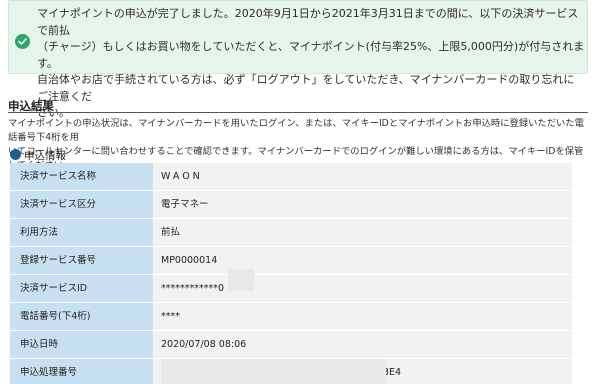 This screenshot has height=384, width=600. Describe the element at coordinates (81, 288) in the screenshot. I see `row-label-service-id: 決済サービスID` at that location.